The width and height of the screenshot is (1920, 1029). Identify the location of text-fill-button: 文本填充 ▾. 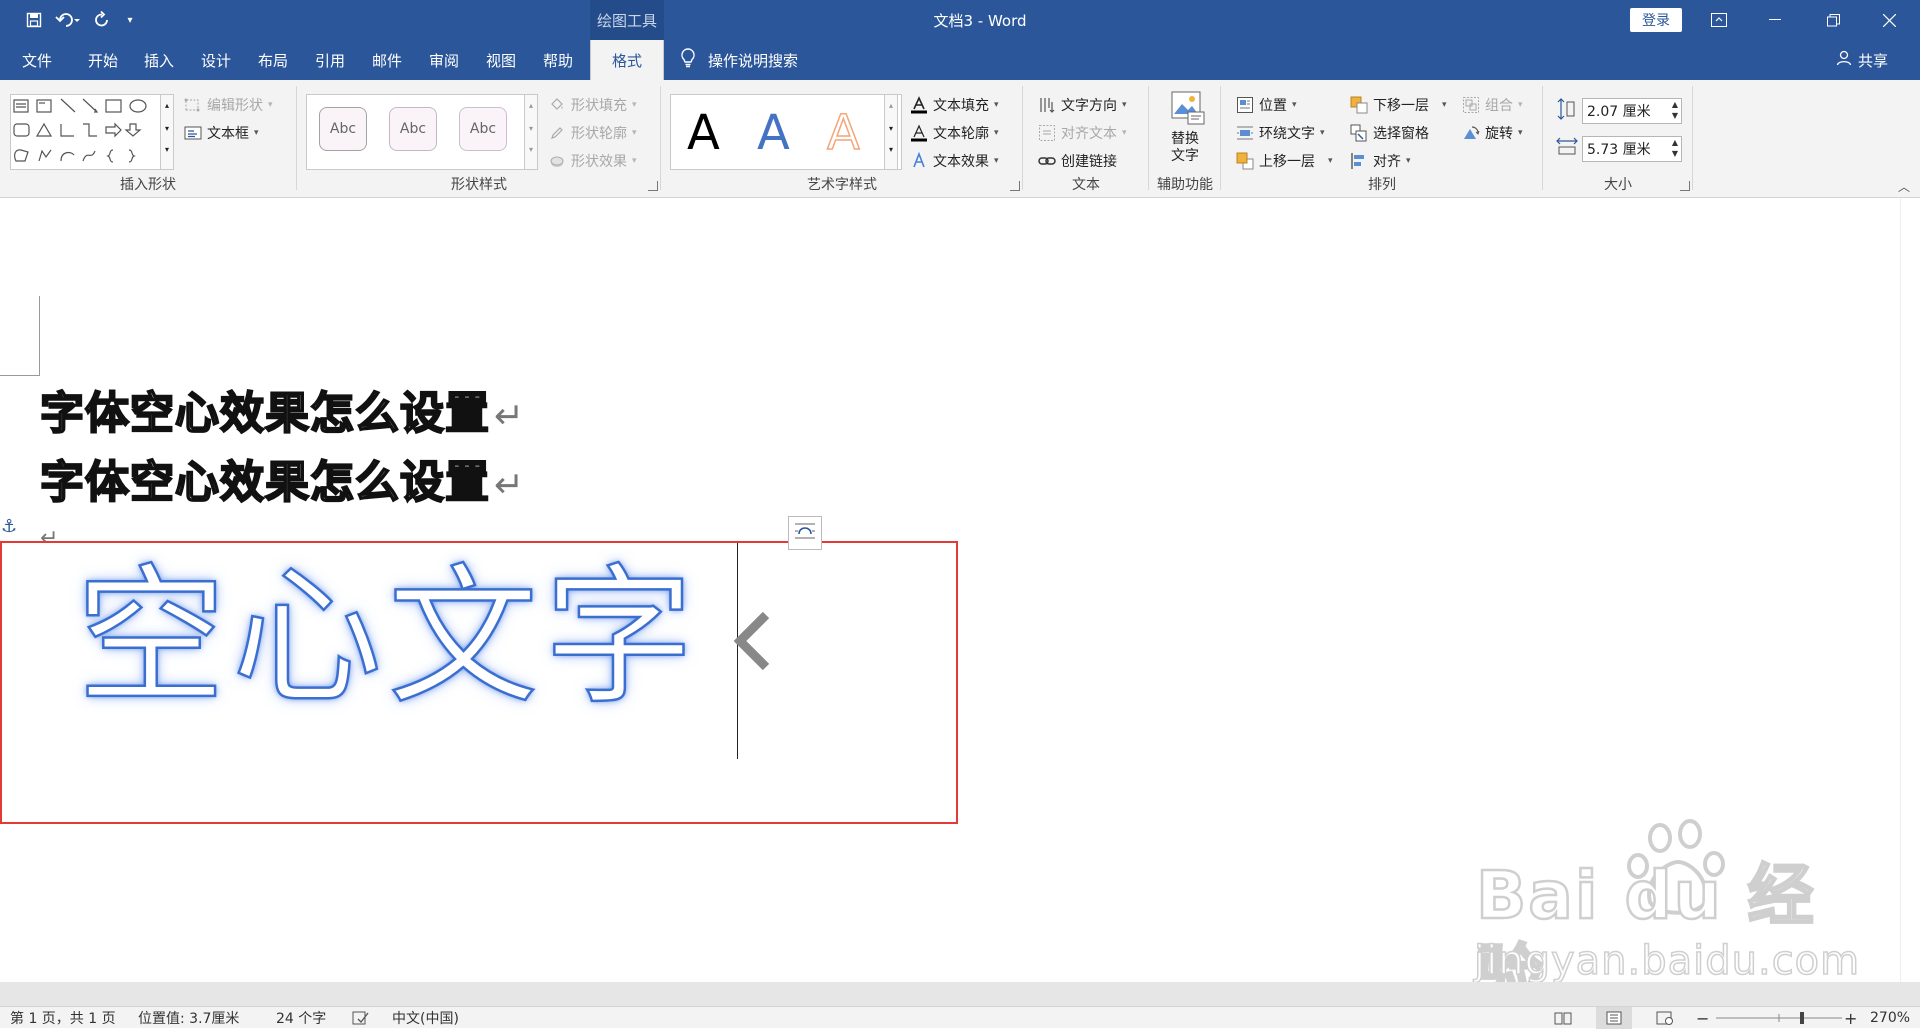
(954, 105).